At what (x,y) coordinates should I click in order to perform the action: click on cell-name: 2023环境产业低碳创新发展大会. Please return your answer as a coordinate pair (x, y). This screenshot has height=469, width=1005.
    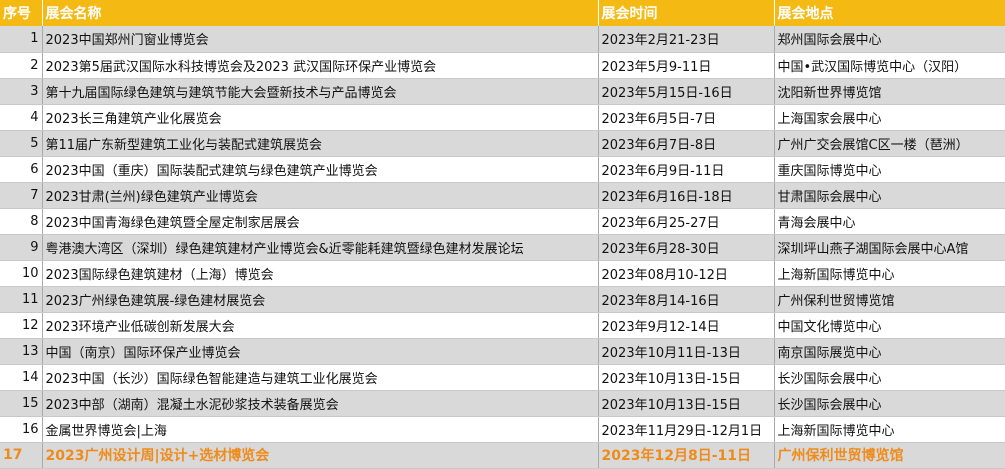
    Looking at the image, I should click on (320, 325).